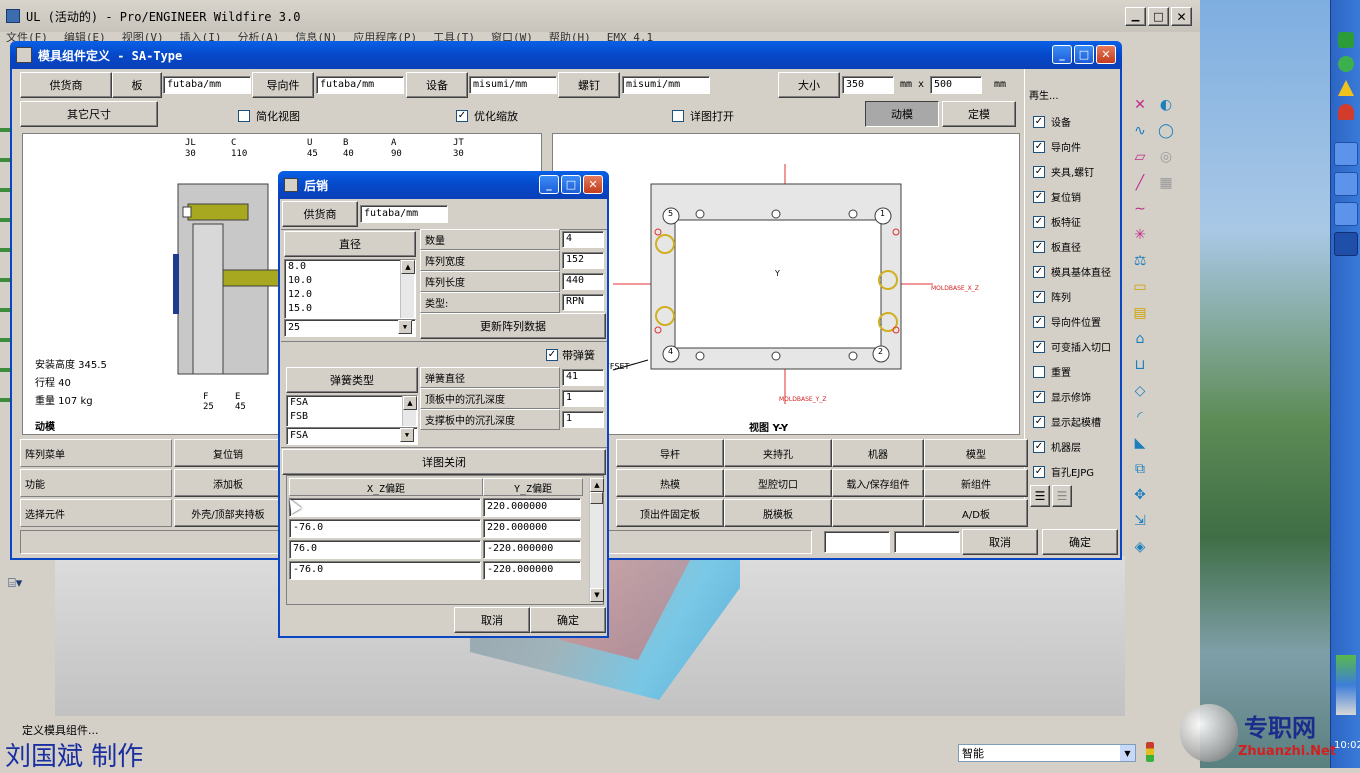 This screenshot has height=773, width=1360. I want to click on analysis-icon: ⚖, so click(1140, 261).